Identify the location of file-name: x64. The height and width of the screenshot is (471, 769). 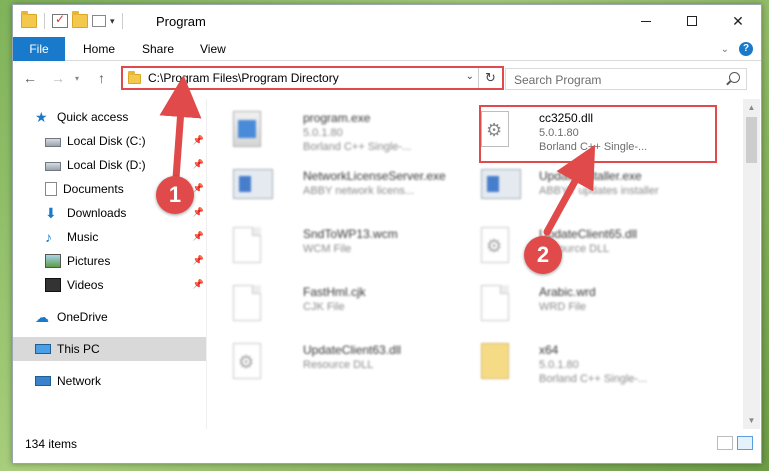
(549, 350).